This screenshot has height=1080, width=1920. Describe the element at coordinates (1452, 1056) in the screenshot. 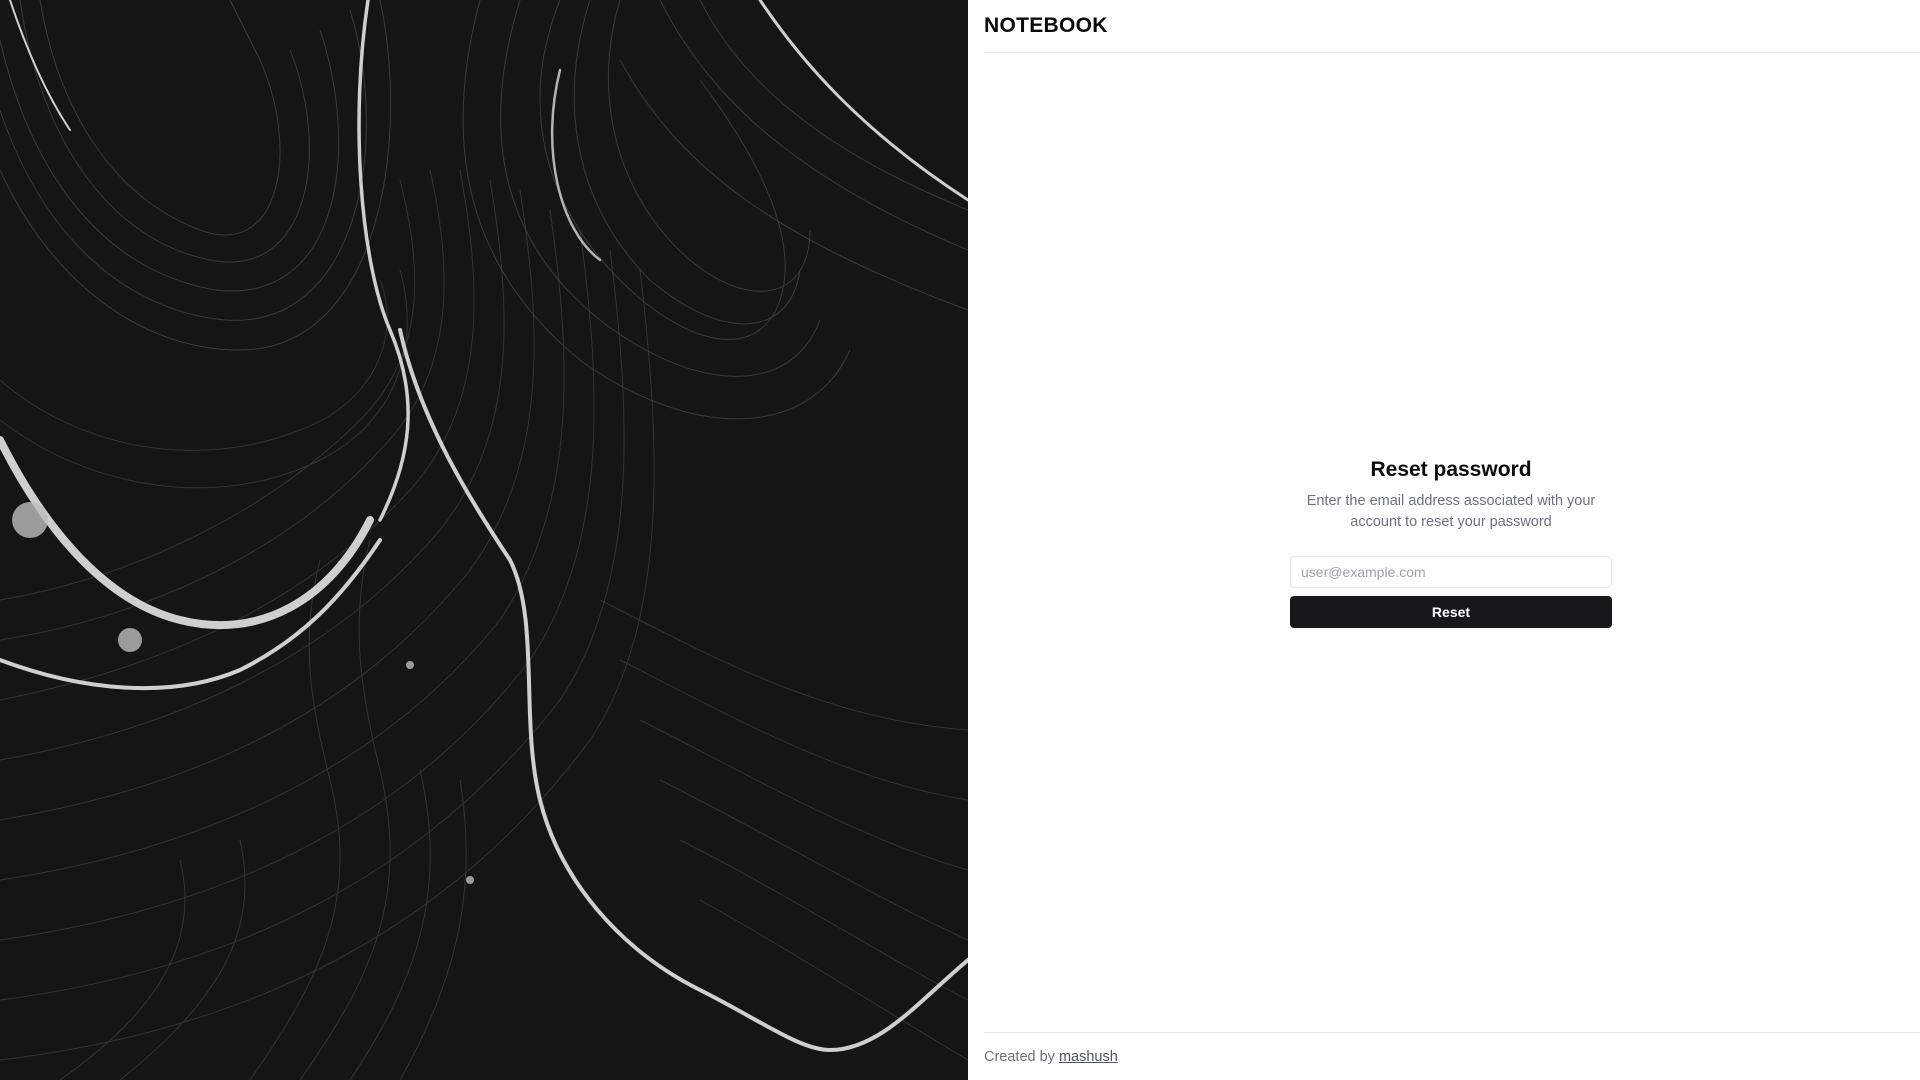

I see `footer: Created by mashush` at that location.